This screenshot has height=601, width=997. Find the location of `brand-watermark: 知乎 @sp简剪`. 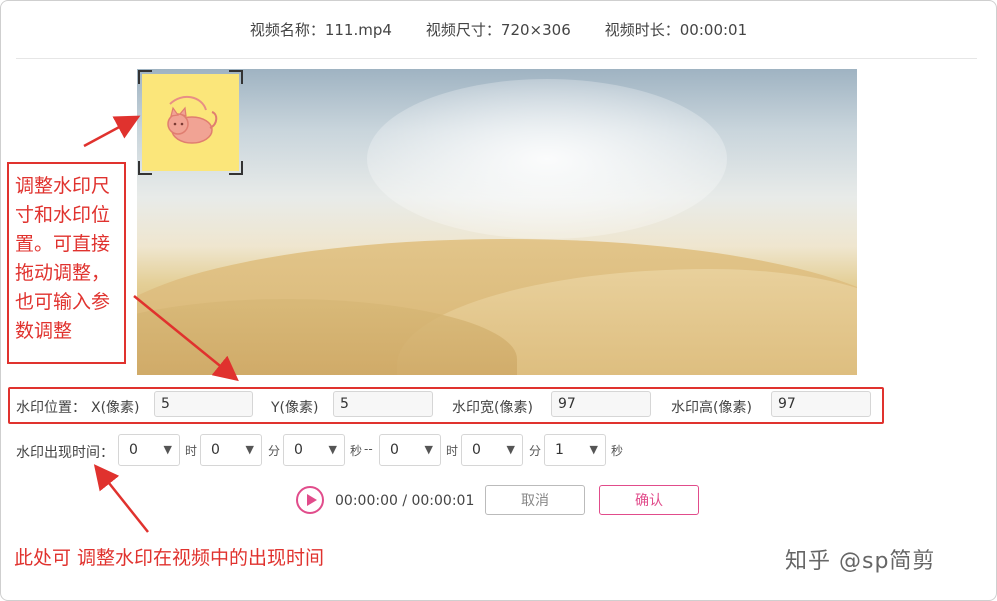

brand-watermark: 知乎 @sp简剪 is located at coordinates (860, 561).